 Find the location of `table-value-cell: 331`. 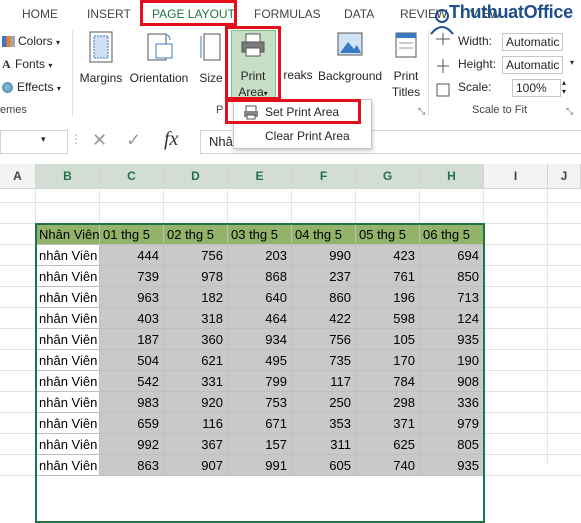

table-value-cell: 331 is located at coordinates (196, 381).